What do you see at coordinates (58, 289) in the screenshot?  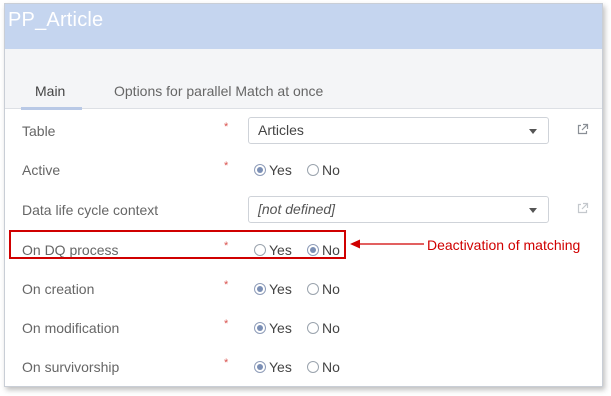 I see `on-creation-label: On creation` at bounding box center [58, 289].